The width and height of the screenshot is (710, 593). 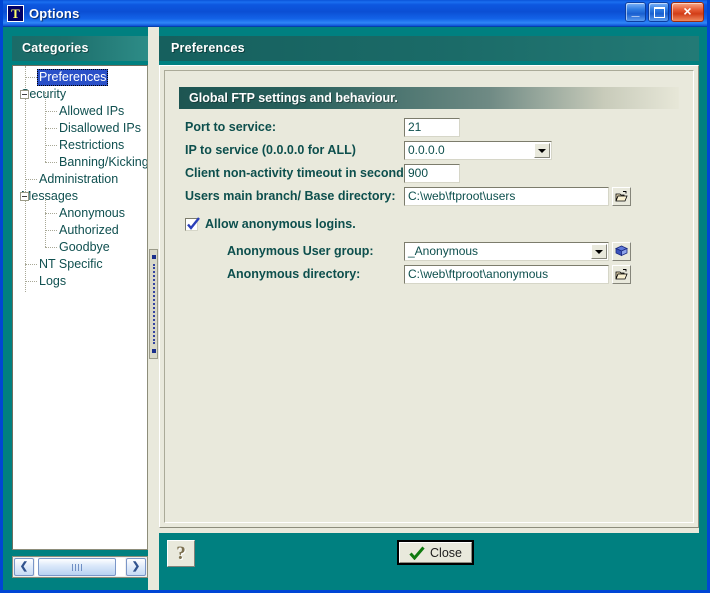 I want to click on maximize-icon, so click(x=658, y=12).